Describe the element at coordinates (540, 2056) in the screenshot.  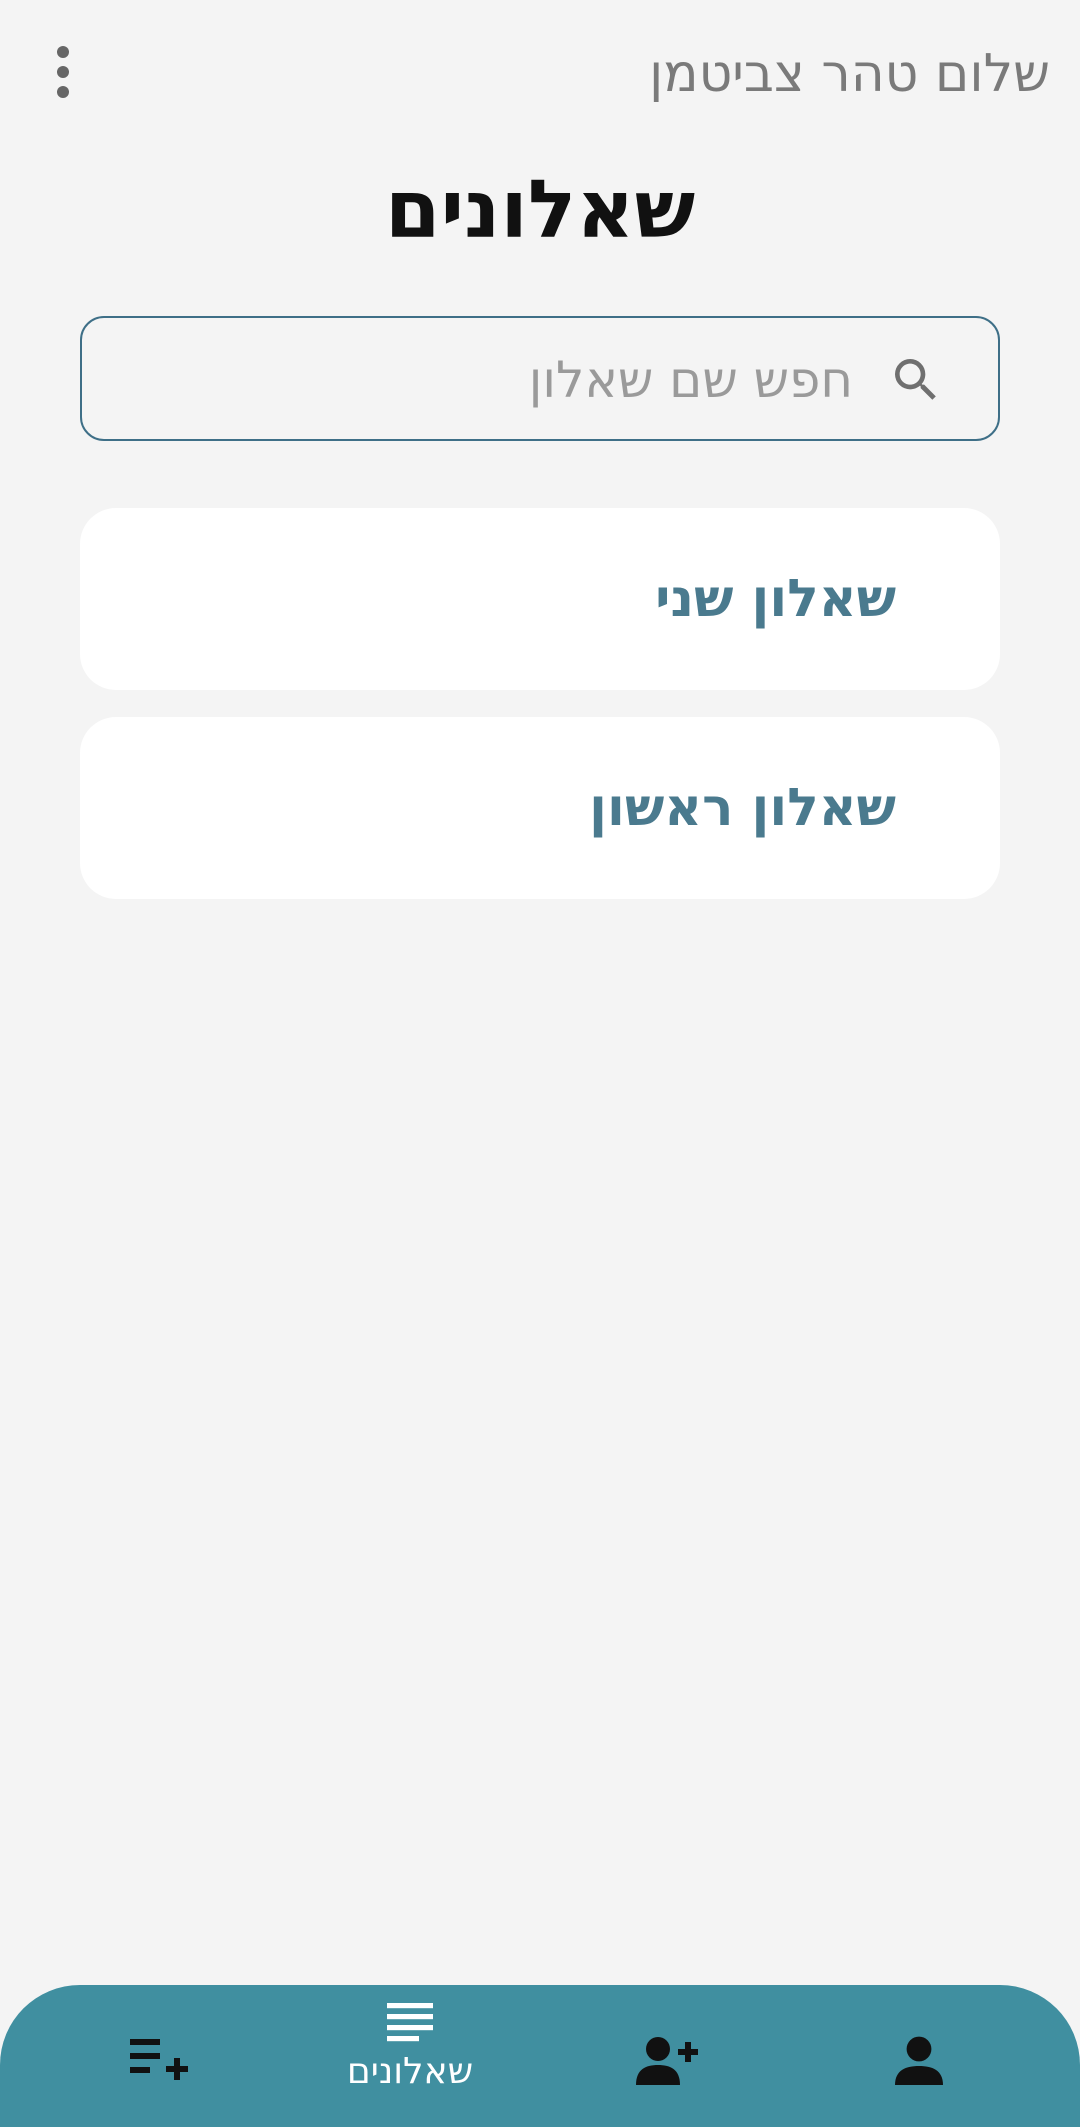
I see `bottom-navigation: שאלונים` at that location.